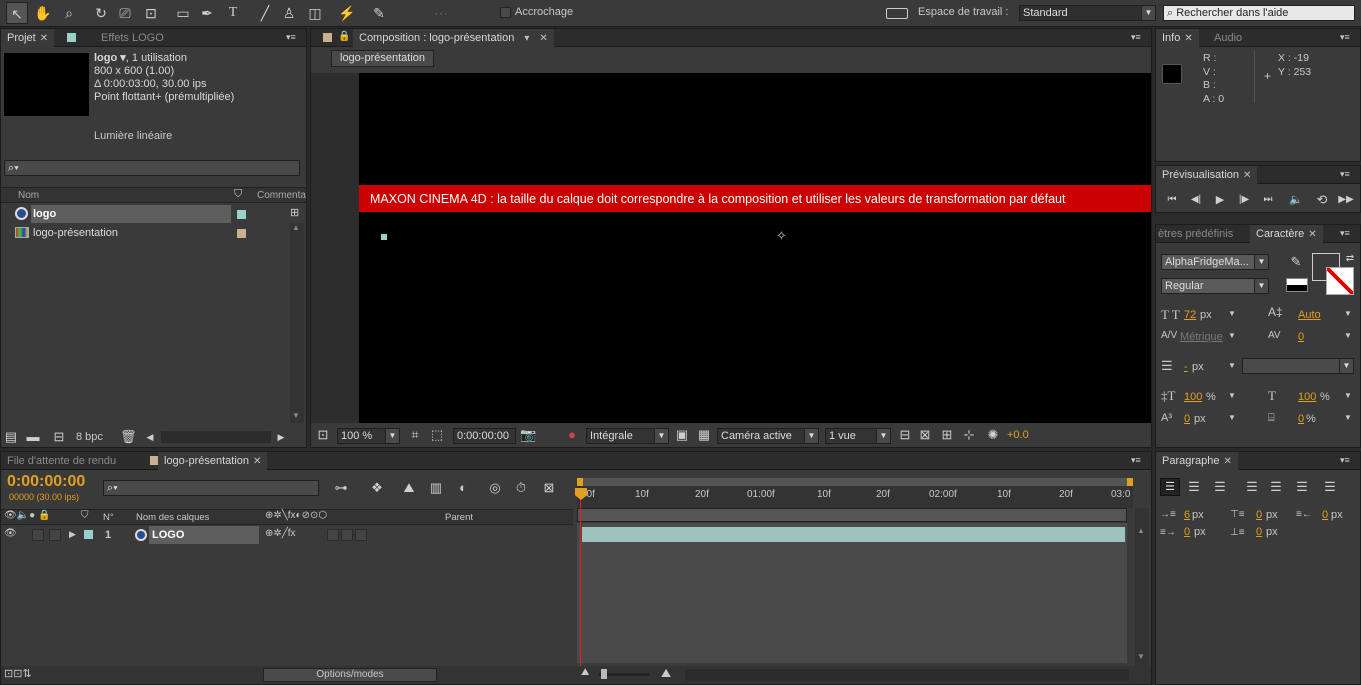 The width and height of the screenshot is (1361, 685). I want to click on audio-icon: 🔈, so click(1296, 200).